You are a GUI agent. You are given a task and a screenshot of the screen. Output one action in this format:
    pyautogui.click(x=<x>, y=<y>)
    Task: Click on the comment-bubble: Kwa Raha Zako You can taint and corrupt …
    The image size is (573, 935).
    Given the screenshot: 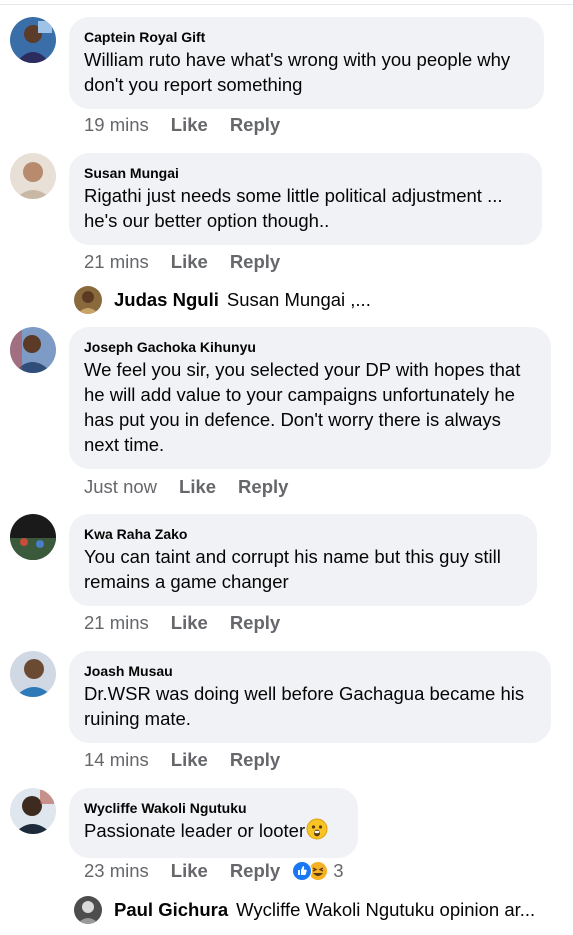 What is the action you would take?
    pyautogui.click(x=303, y=560)
    